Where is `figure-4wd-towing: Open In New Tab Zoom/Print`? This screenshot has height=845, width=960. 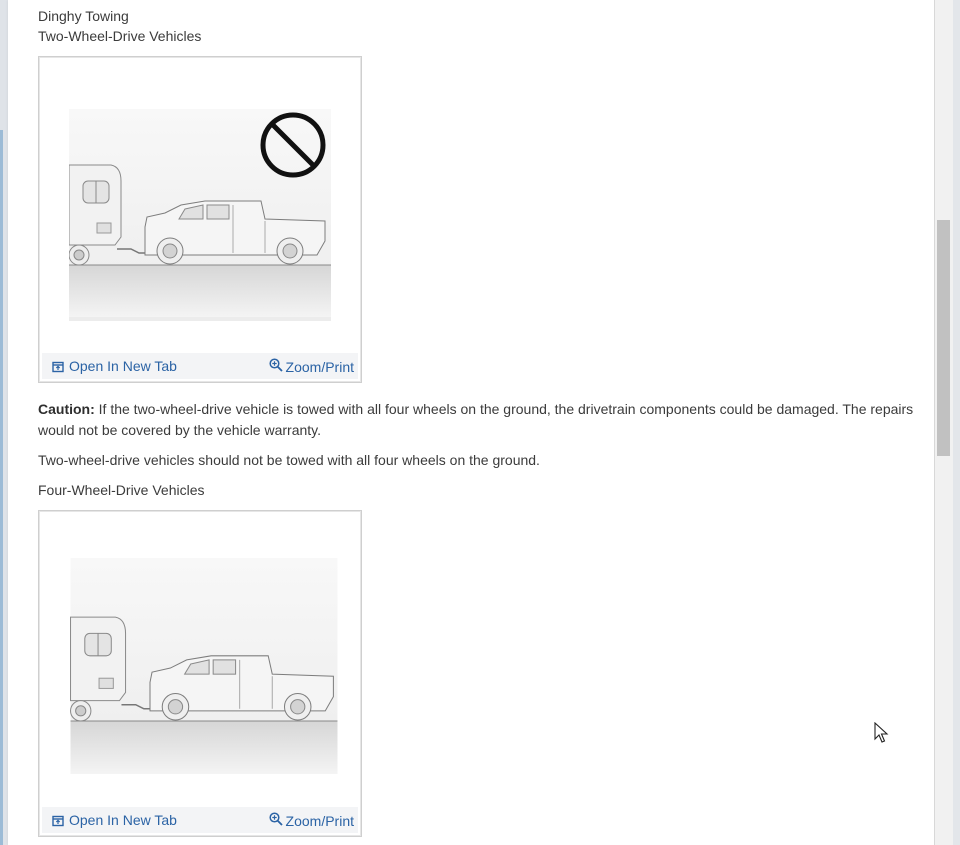 figure-4wd-towing: Open In New Tab Zoom/Print is located at coordinates (200, 673).